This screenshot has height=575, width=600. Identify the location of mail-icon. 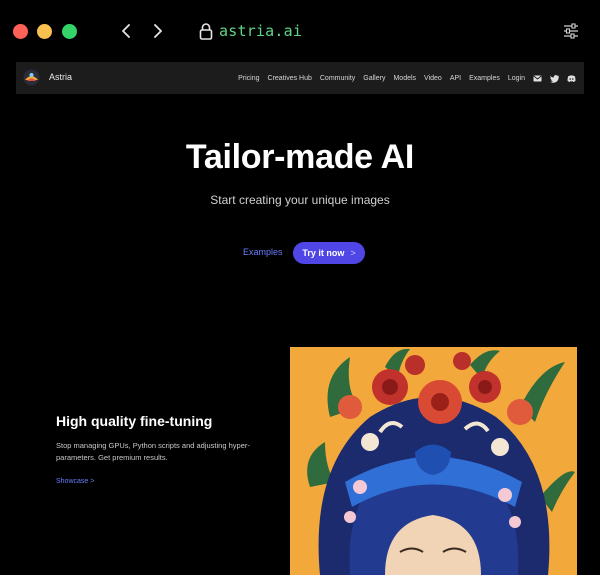
(537, 78).